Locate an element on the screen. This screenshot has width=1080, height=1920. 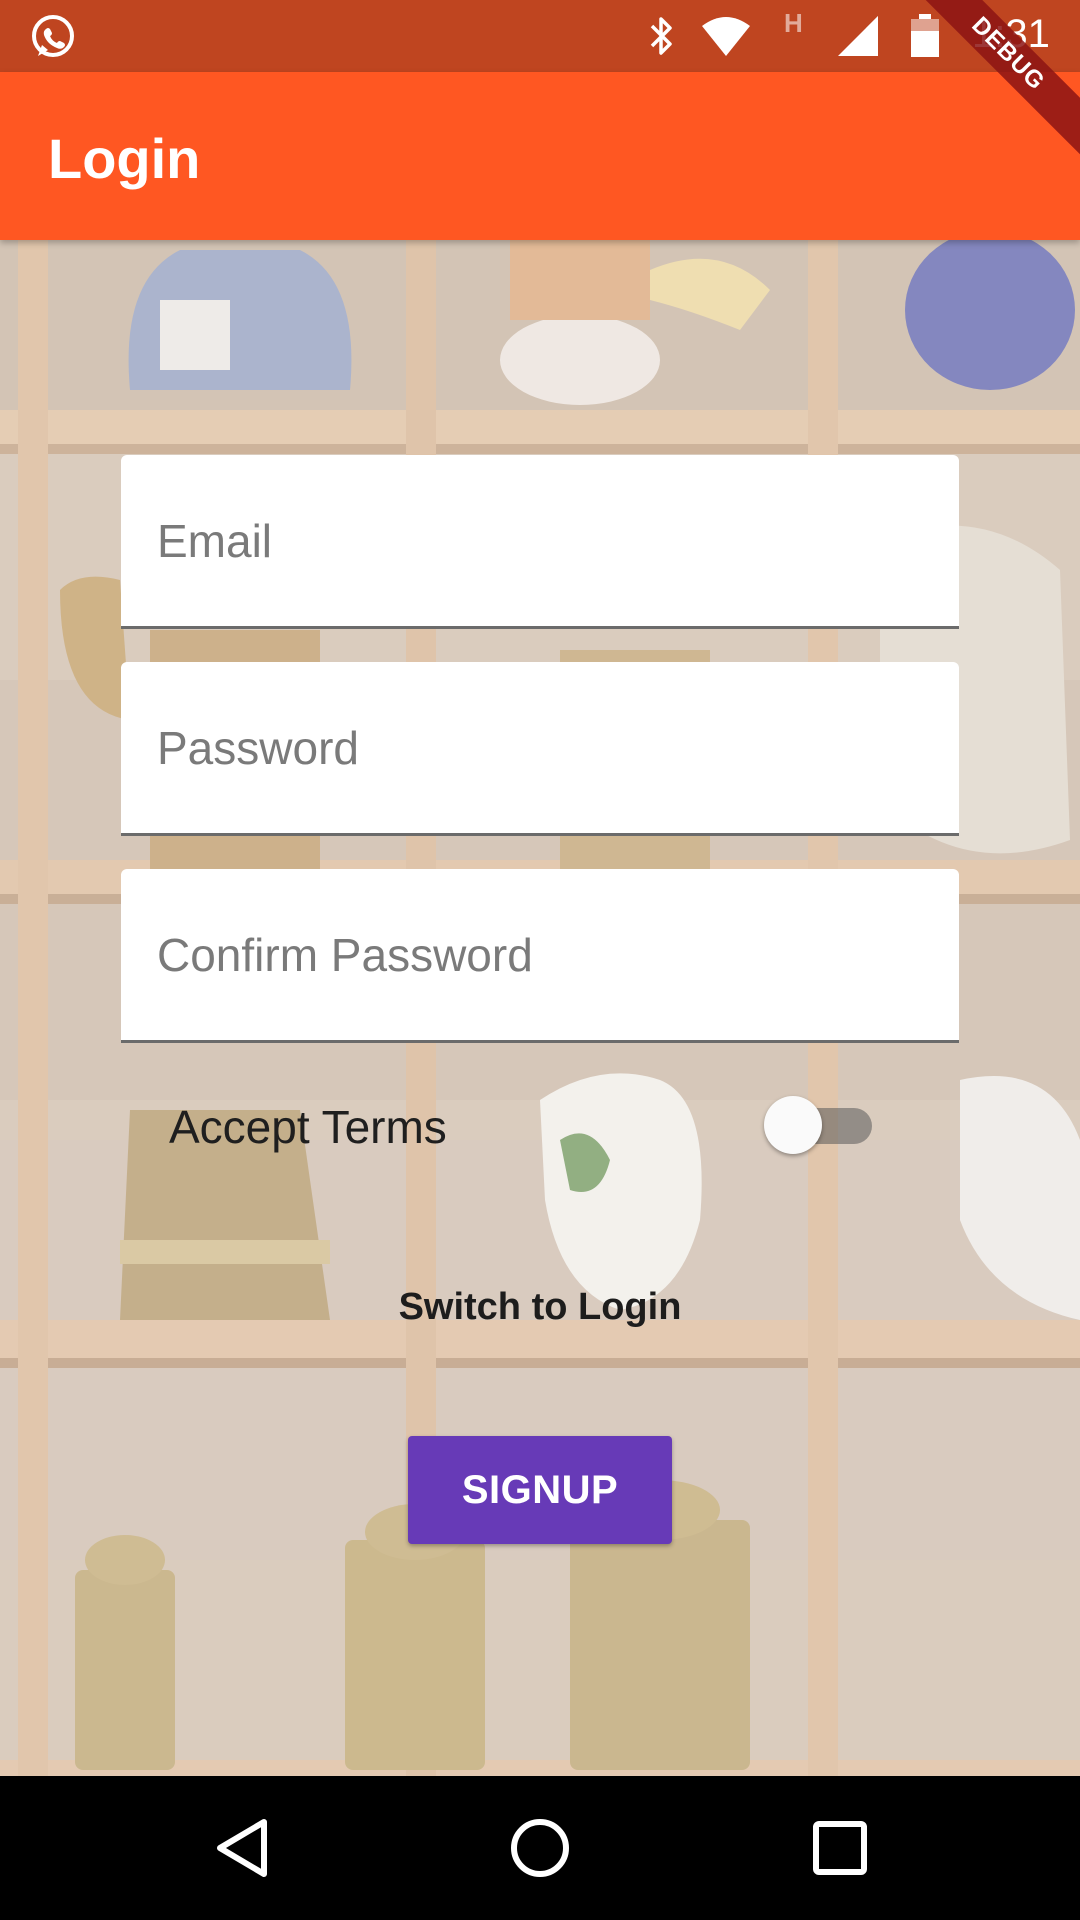
accept-terms-switch is located at coordinates (818, 1125).